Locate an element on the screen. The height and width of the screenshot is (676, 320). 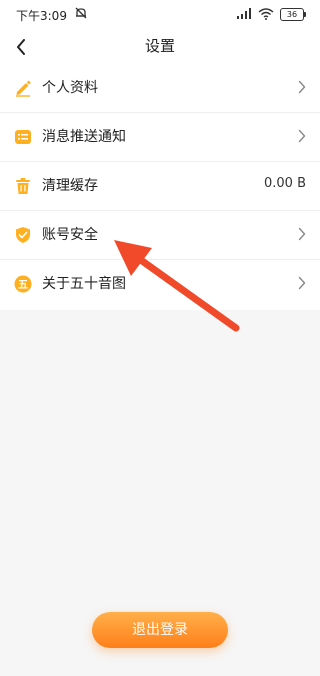
trash-icon is located at coordinates (23, 186).